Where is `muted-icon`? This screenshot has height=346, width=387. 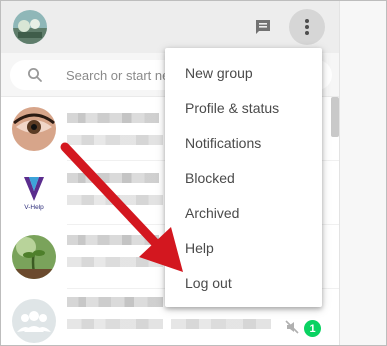 muted-icon is located at coordinates (292, 327).